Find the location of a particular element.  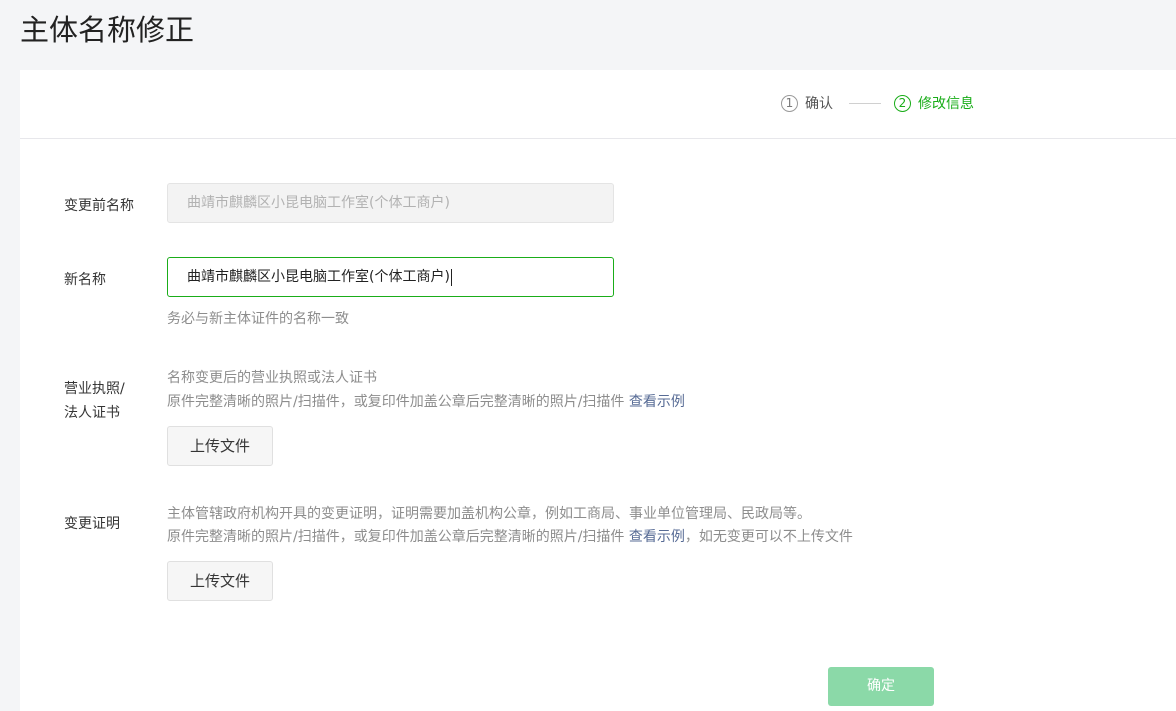

proof-requirement-text: 原件完整清晰的照片/扫描件，或复印件加盖公章后完整清晰的照片/扫描件 is located at coordinates (396, 537).